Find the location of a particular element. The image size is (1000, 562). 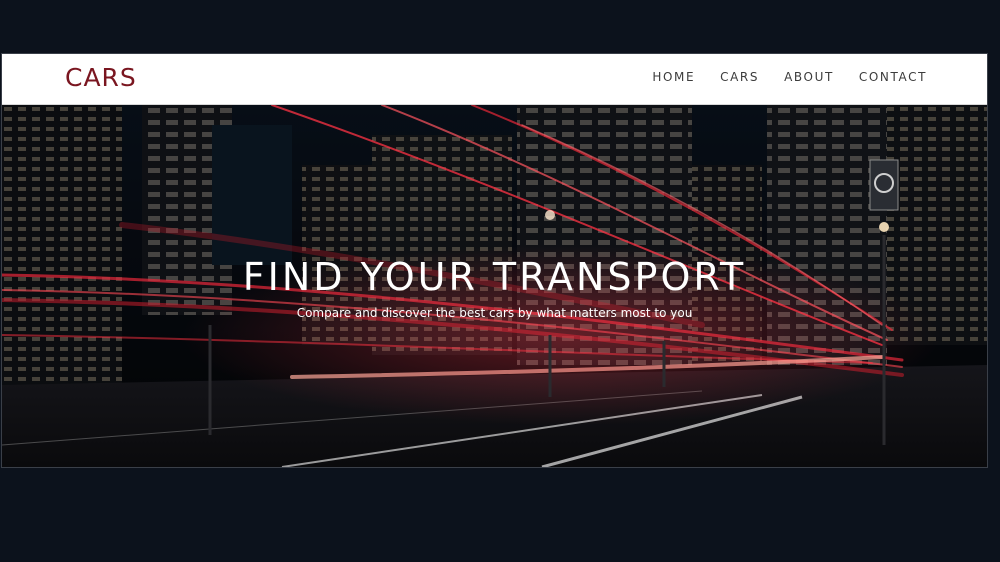

nav-link-contact: CONTACT is located at coordinates (893, 77).